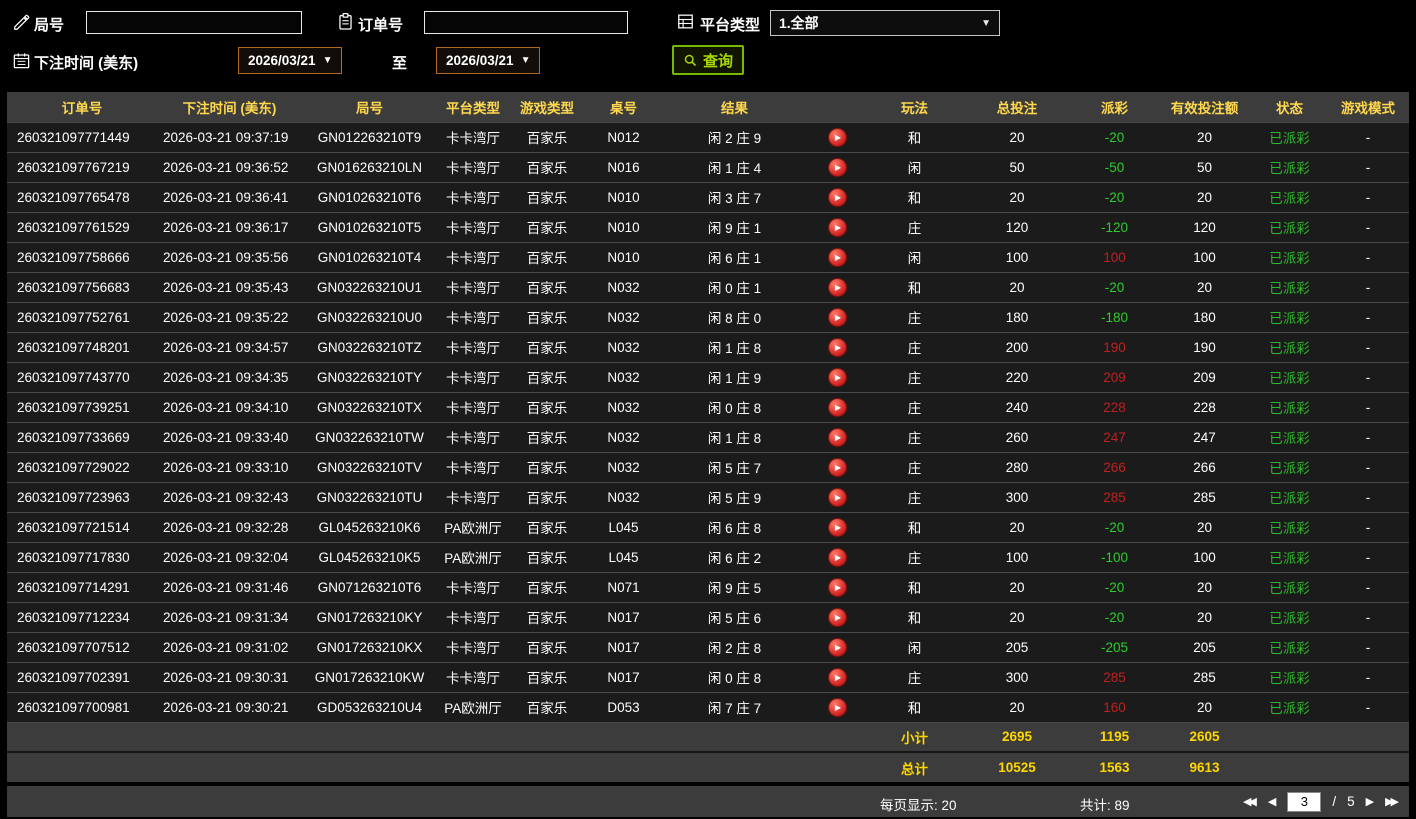 Image resolution: width=1416 pixels, height=819 pixels. Describe the element at coordinates (1017, 437) in the screenshot. I see `cell-total-bet: 260` at that location.